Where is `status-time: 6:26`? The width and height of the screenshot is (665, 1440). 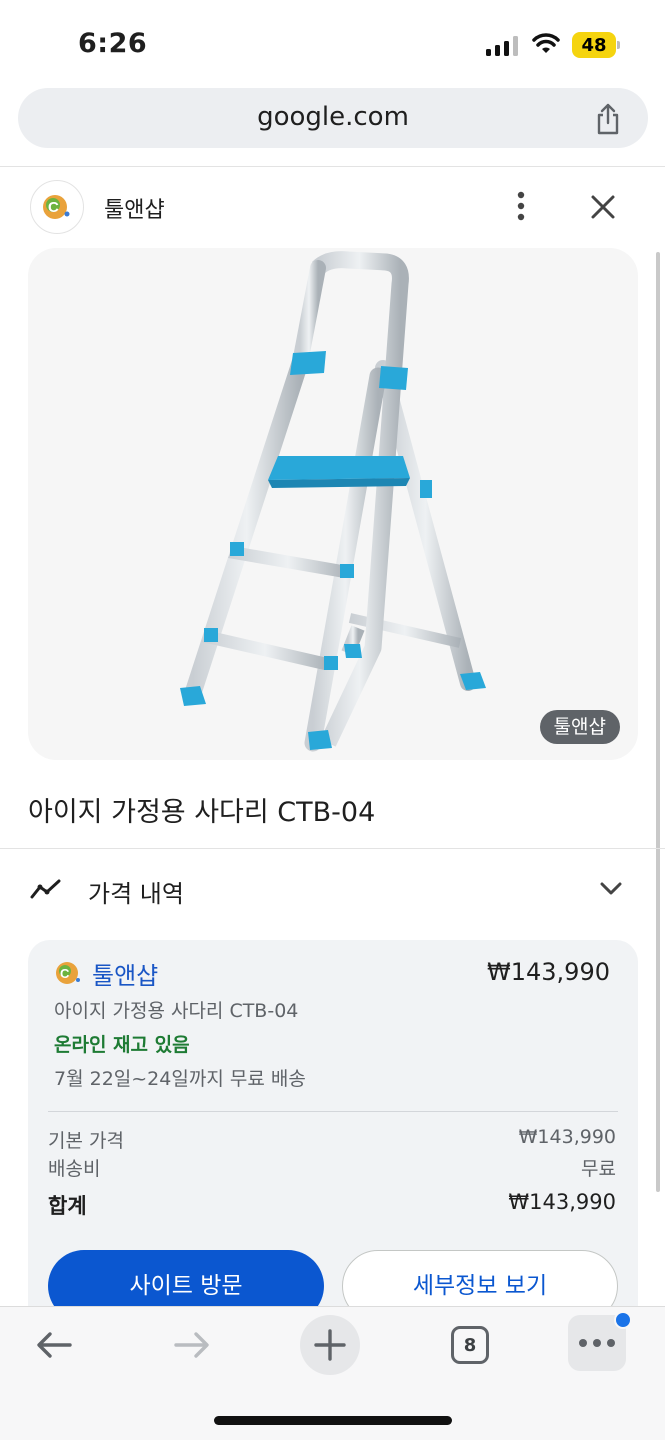 status-time: 6:26 is located at coordinates (113, 43).